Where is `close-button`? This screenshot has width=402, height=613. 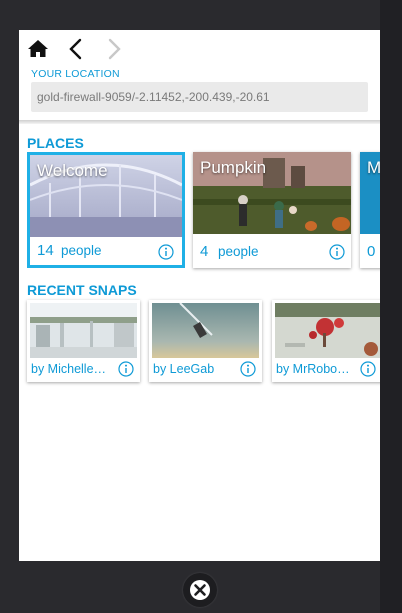 close-button is located at coordinates (200, 590).